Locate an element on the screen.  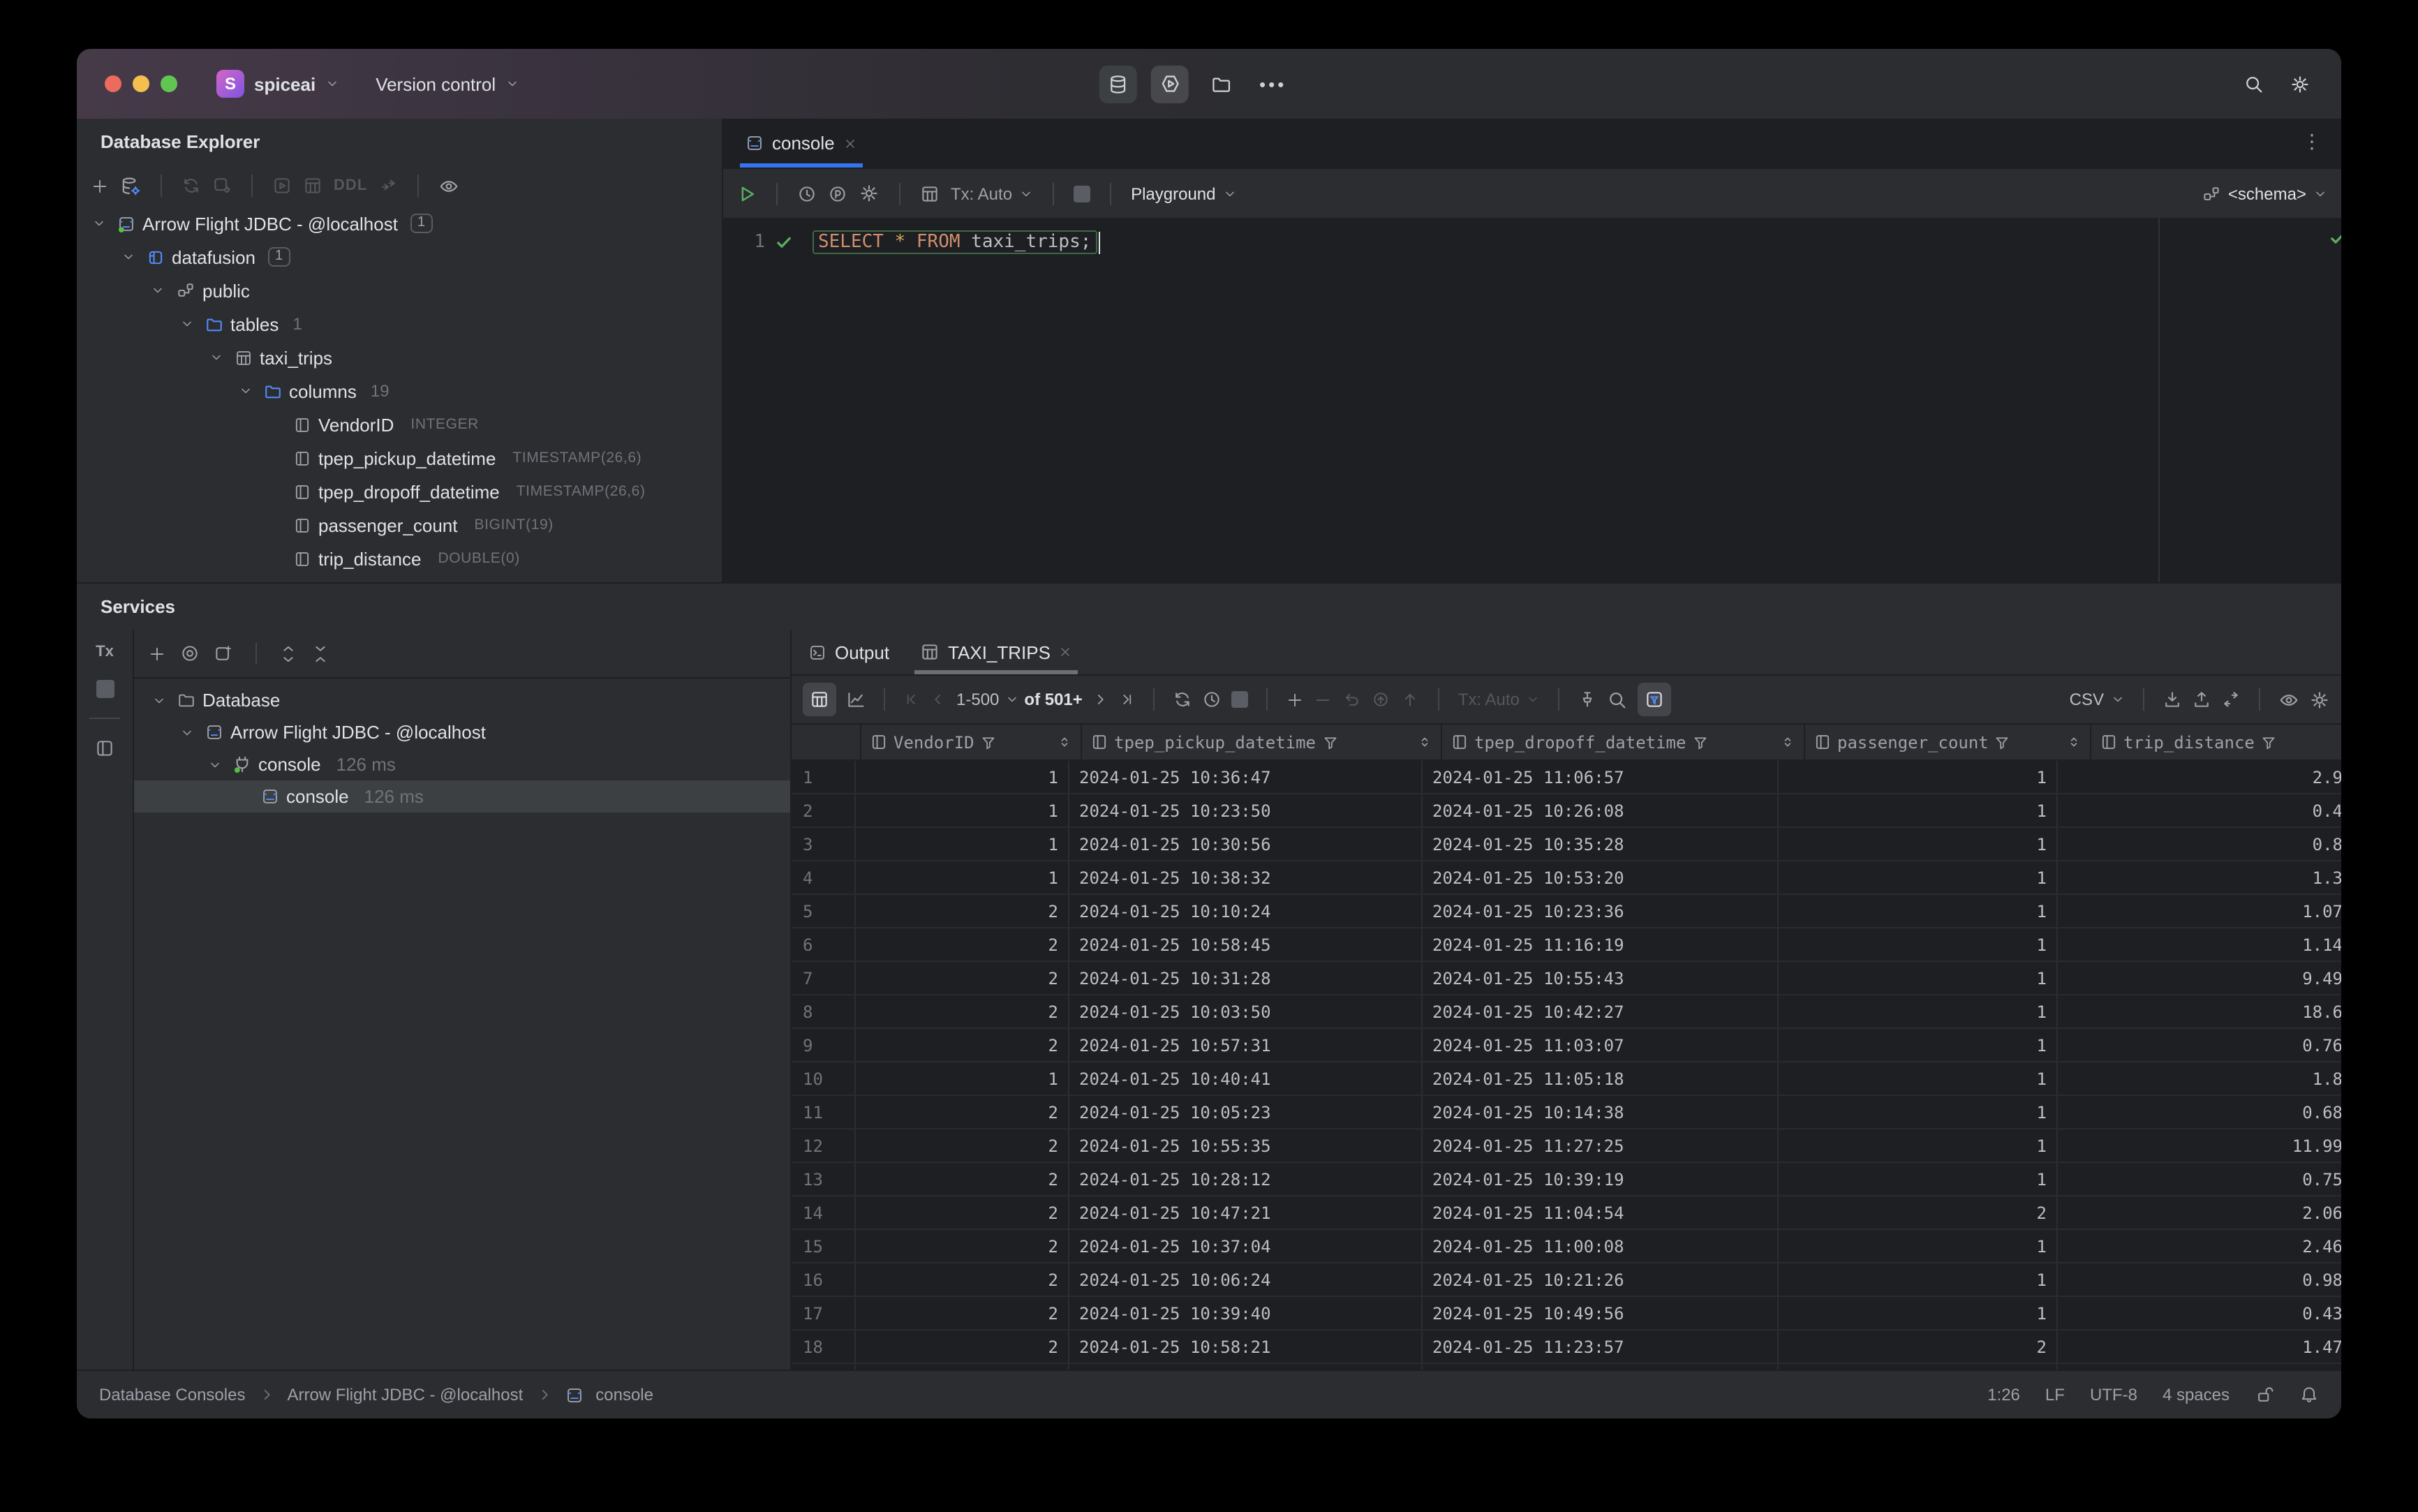
table-cell: 2.46 is located at coordinates (2199, 1246).